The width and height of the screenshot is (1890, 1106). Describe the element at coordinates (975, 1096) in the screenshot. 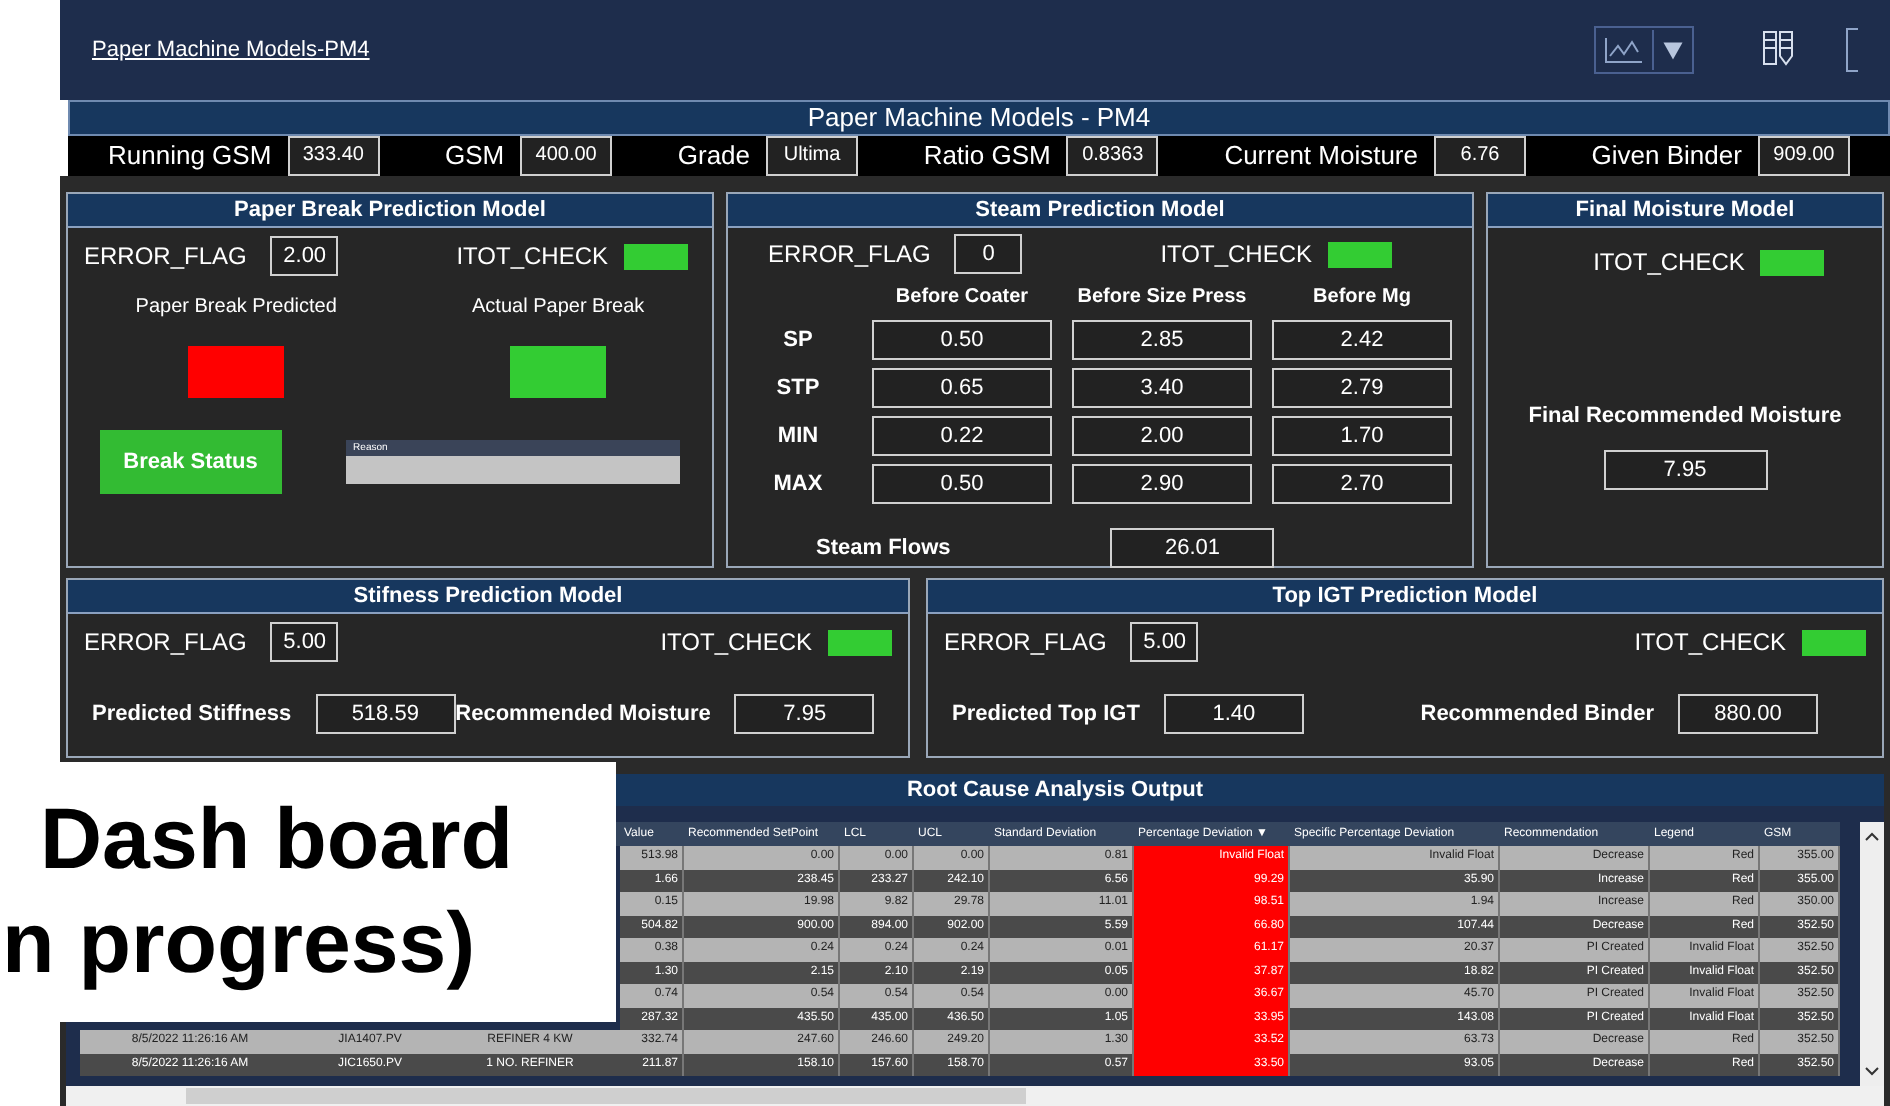

I see `horizontal-scrollbar` at that location.